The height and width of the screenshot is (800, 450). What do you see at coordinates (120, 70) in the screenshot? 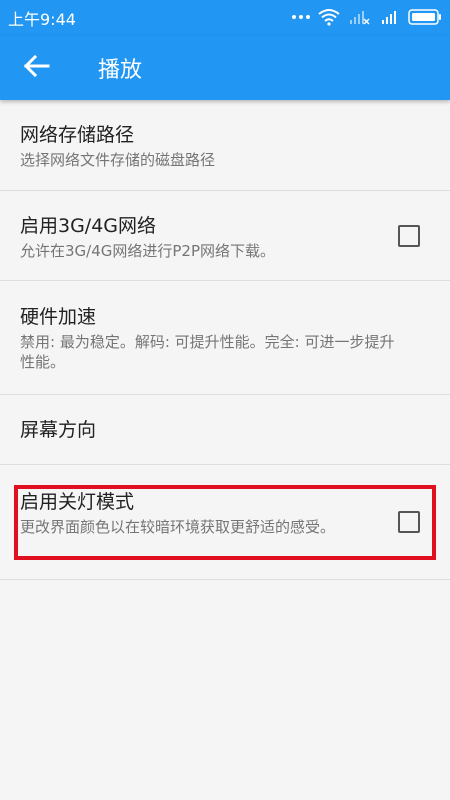
I see `page-title: 播放` at bounding box center [120, 70].